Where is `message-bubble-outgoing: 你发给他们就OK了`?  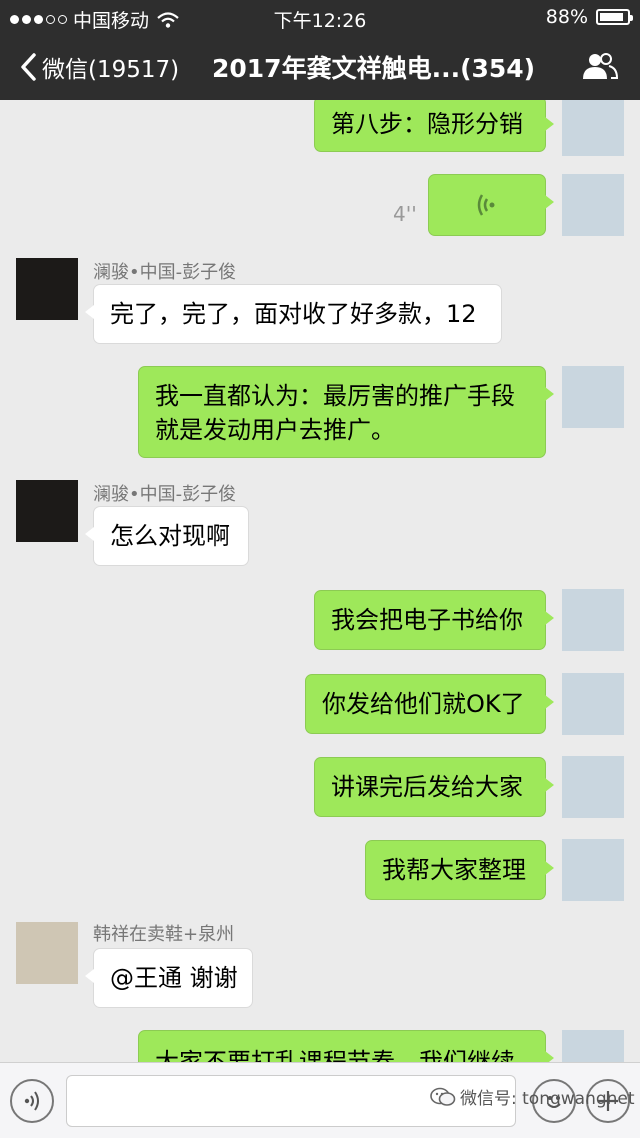
message-bubble-outgoing: 你发给他们就OK了 is located at coordinates (429, 704).